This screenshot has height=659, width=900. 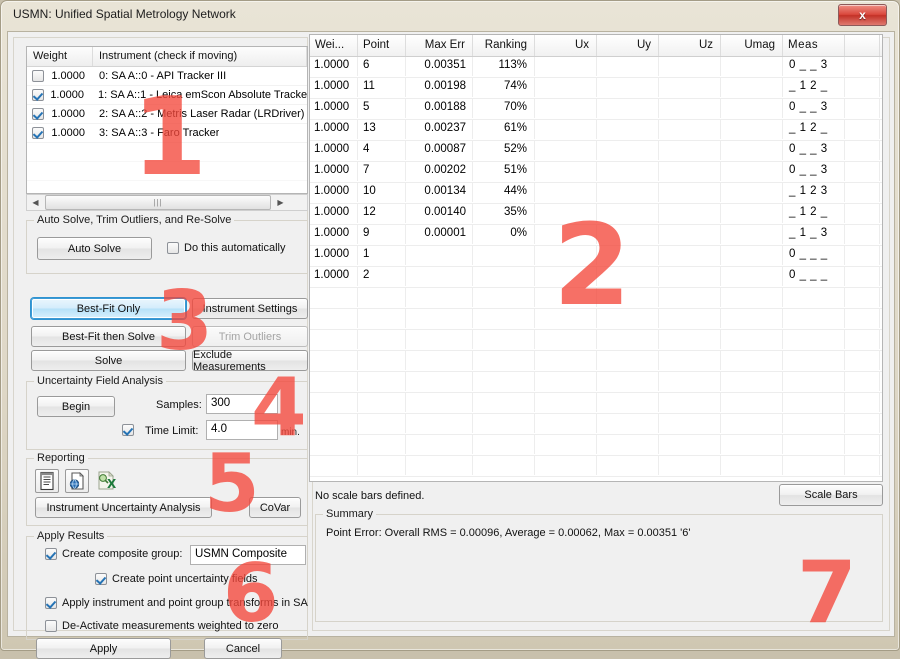 What do you see at coordinates (35, 202) in the screenshot?
I see `scroll-left-arrow-icon: ◀` at bounding box center [35, 202].